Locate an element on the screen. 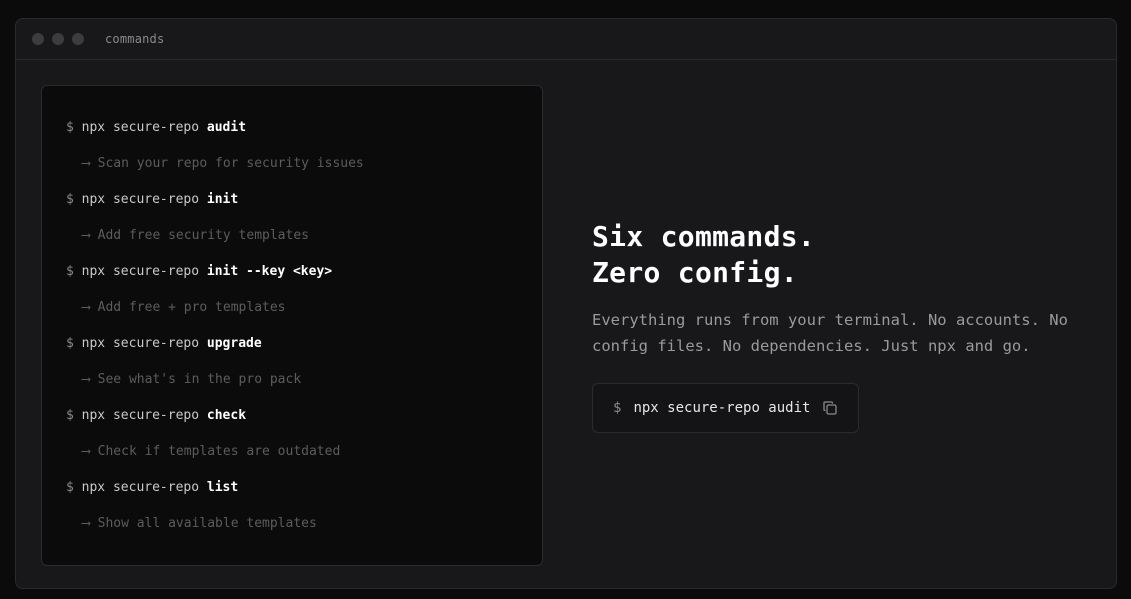 This screenshot has width=1131, height=599. description-text: Add free + pro templates is located at coordinates (191, 307).